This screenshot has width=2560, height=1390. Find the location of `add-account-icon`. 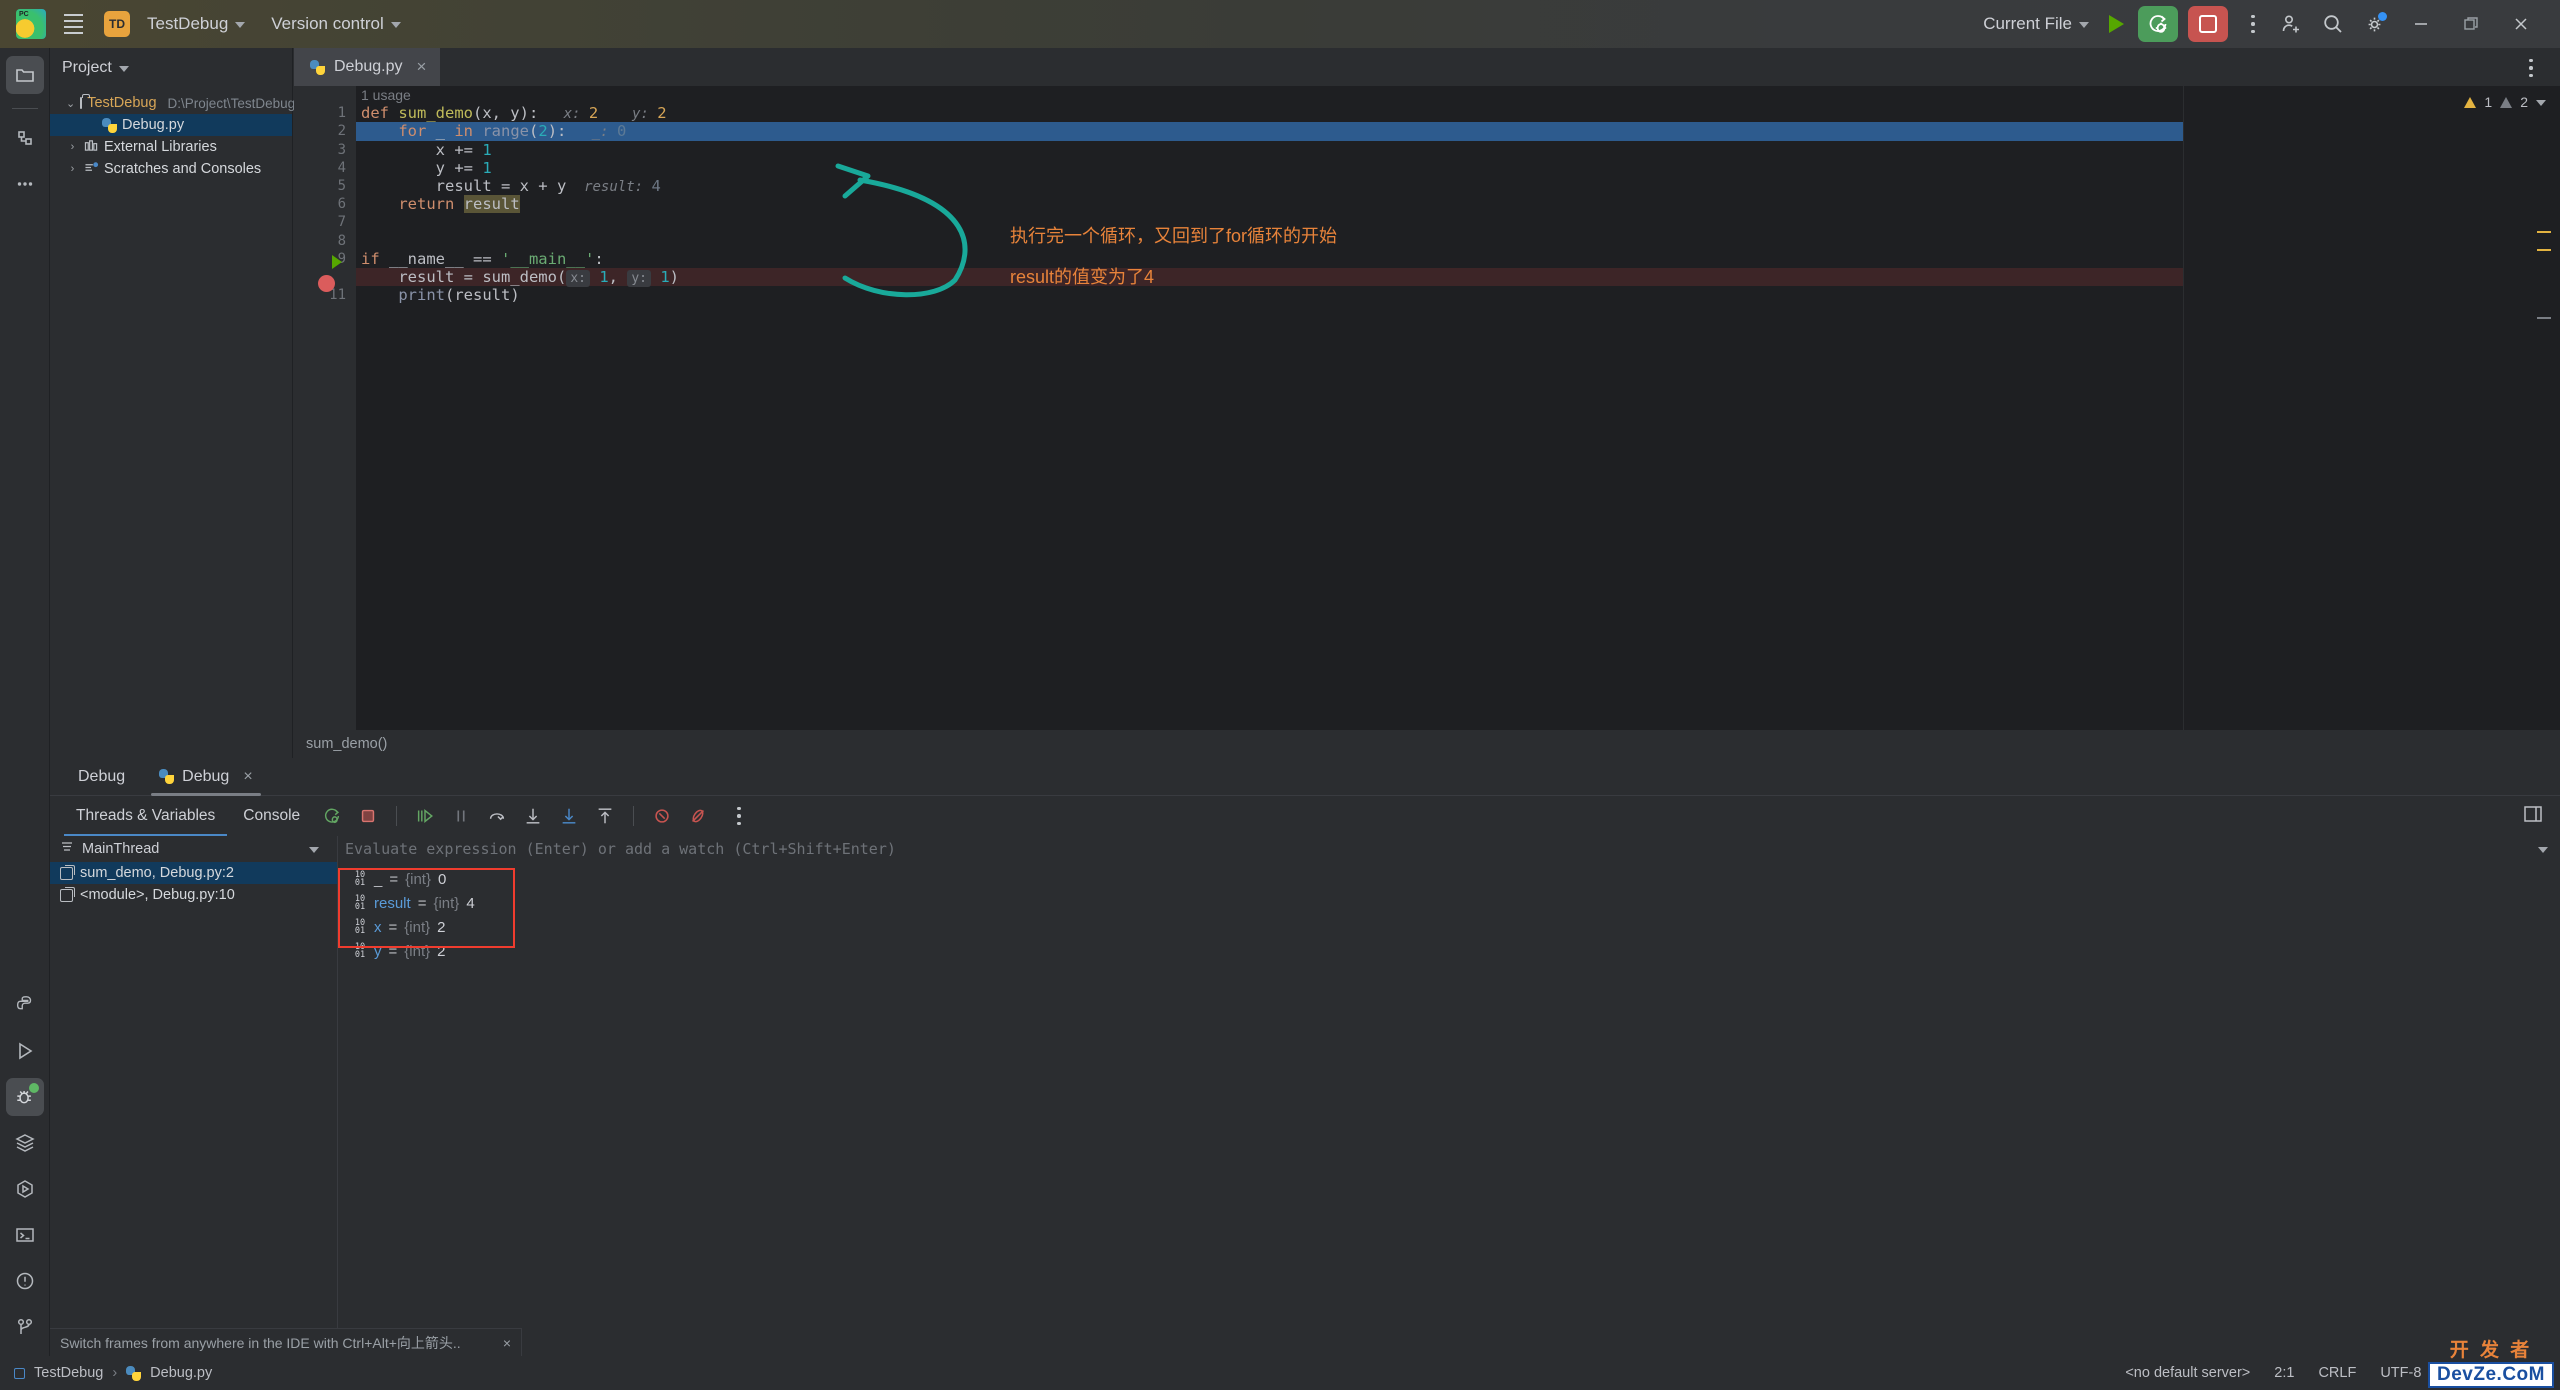

add-account-icon is located at coordinates (2291, 24).